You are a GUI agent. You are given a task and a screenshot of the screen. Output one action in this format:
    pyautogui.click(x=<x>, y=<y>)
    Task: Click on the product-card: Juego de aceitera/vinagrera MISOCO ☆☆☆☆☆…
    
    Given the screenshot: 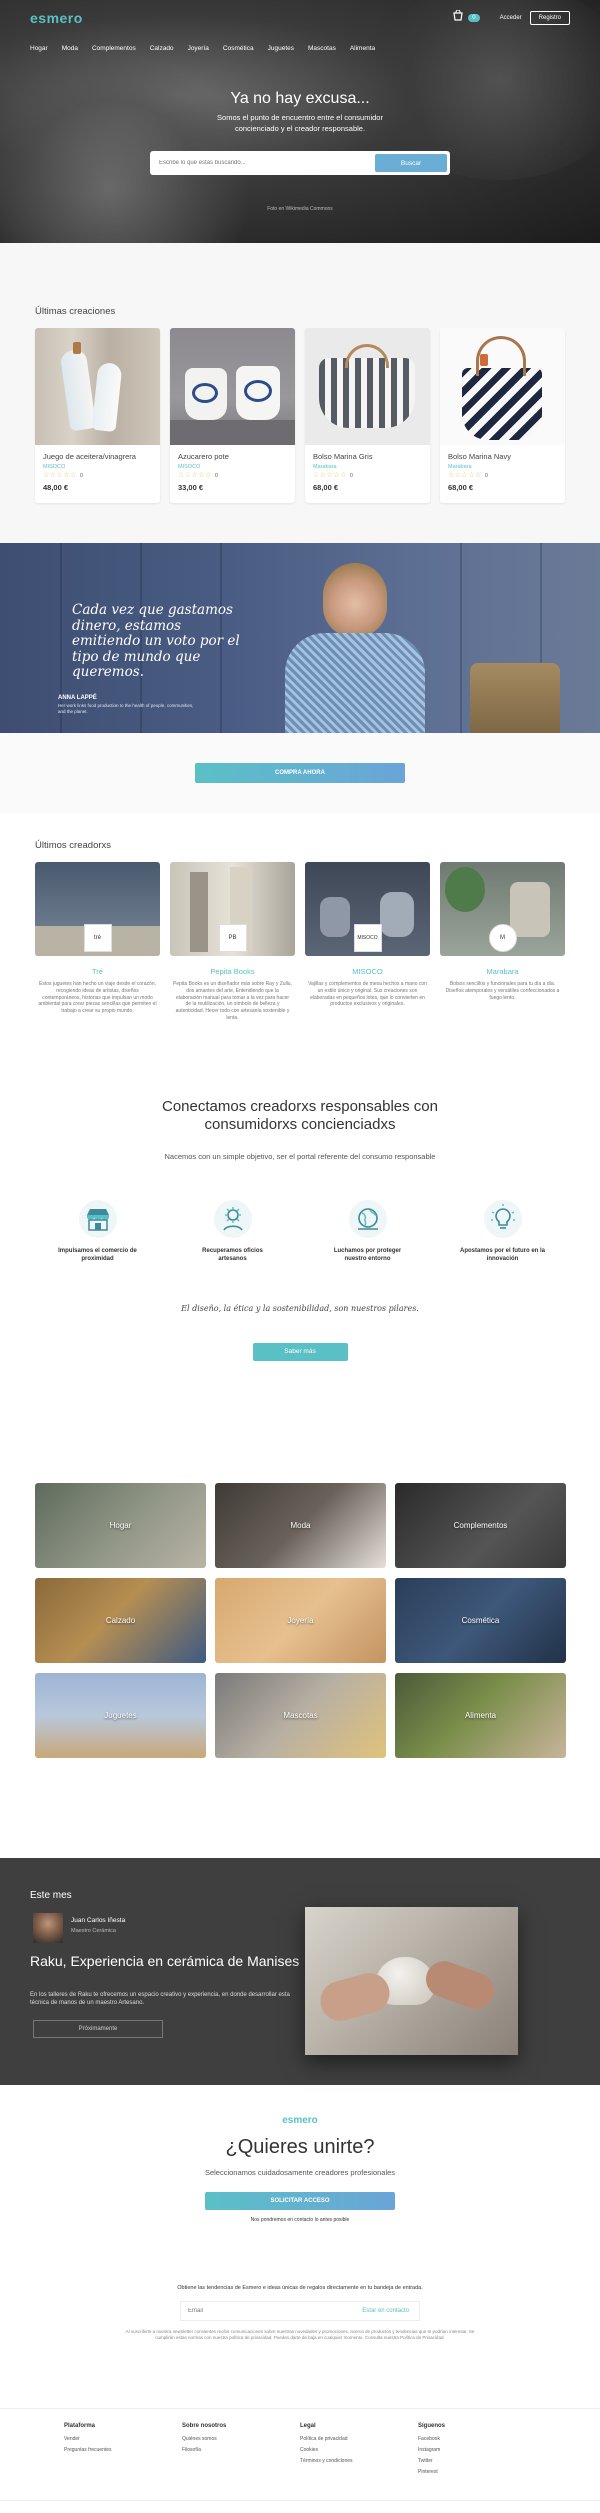 What is the action you would take?
    pyautogui.click(x=97, y=415)
    